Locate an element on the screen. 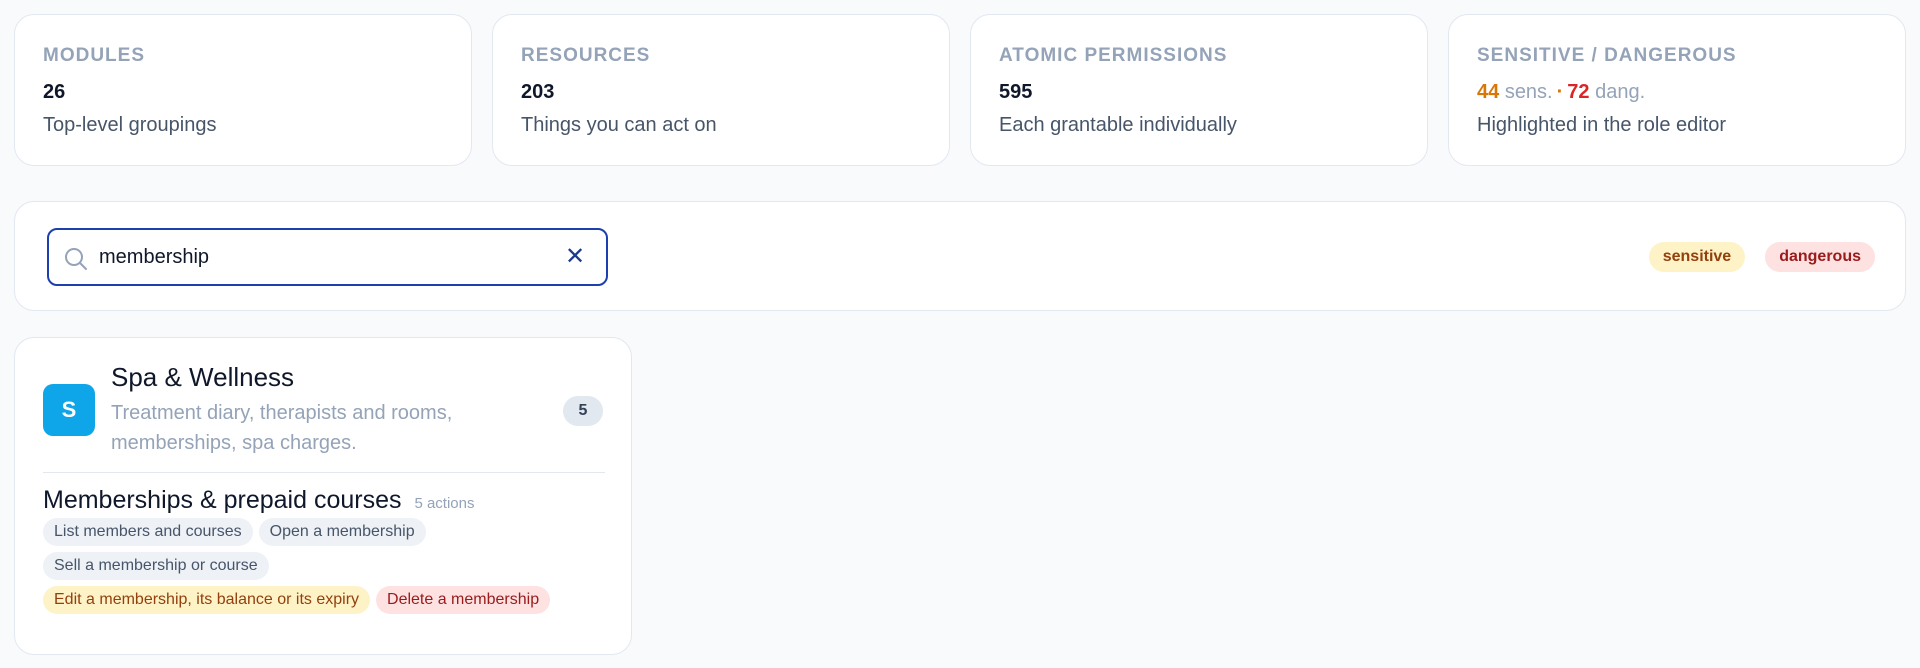 This screenshot has height=668, width=1920. resource-action-count: 5 actions is located at coordinates (444, 503).